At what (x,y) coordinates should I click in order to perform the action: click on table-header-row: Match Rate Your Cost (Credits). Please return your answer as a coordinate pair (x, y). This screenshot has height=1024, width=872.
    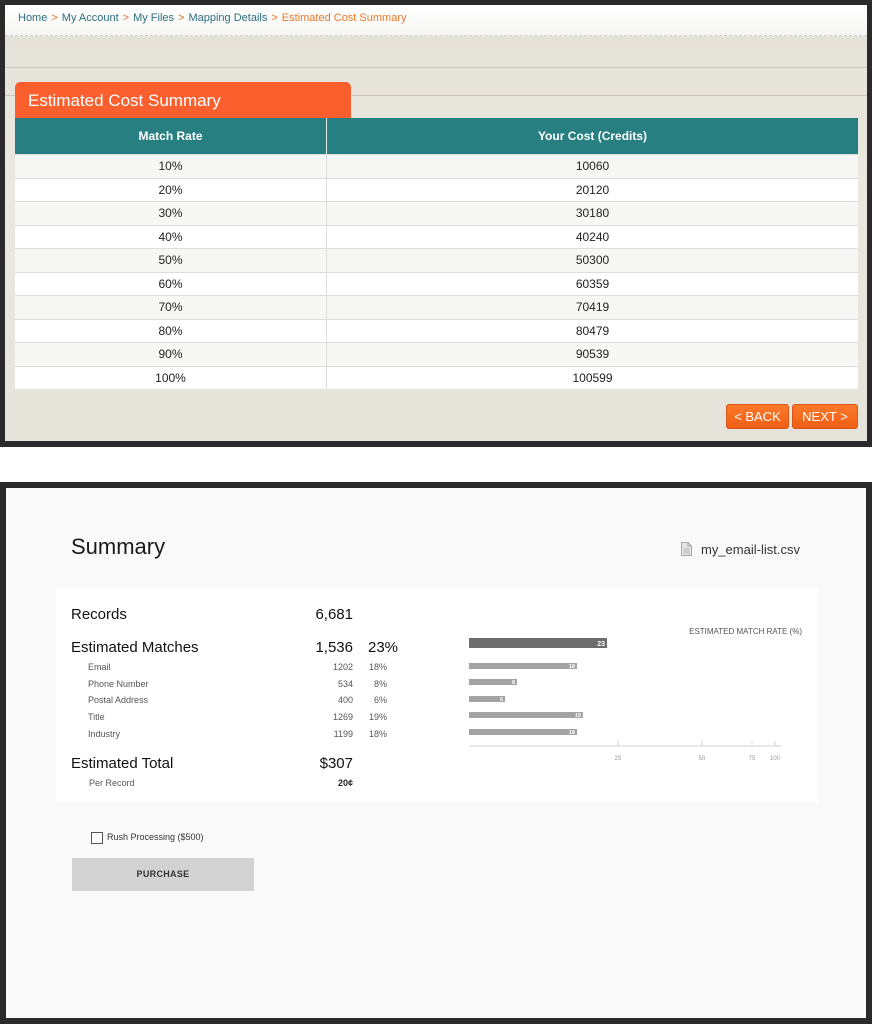
    Looking at the image, I should click on (436, 136).